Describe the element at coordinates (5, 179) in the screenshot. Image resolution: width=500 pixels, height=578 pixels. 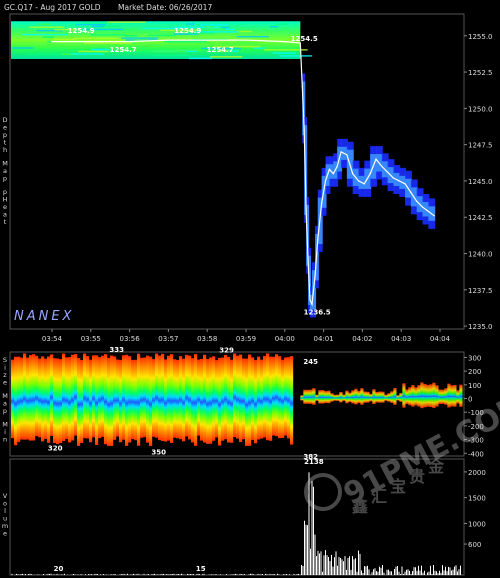
I see `side-label-char: p` at that location.